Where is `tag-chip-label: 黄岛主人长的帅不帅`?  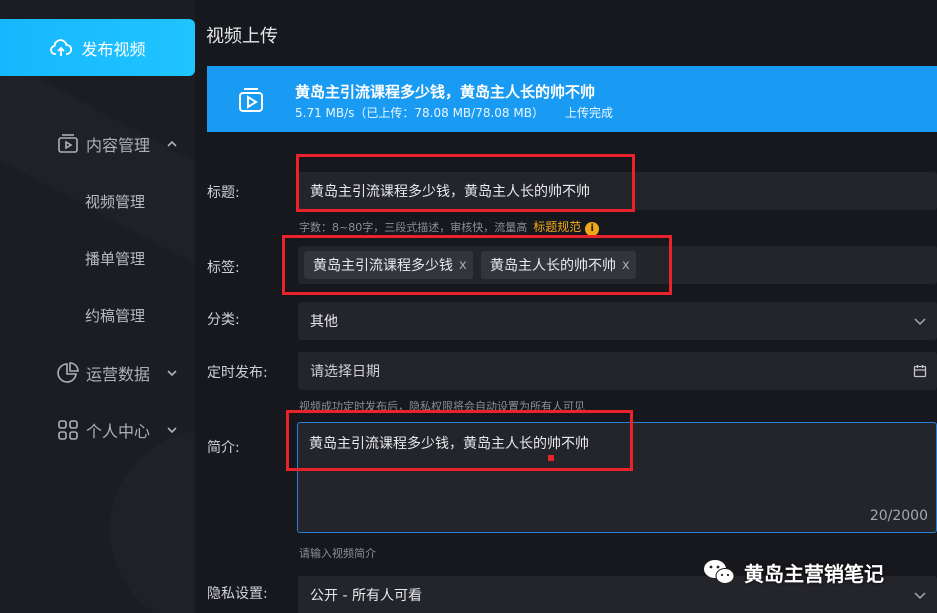
tag-chip-label: 黄岛主人长的帅不帅 is located at coordinates (553, 266).